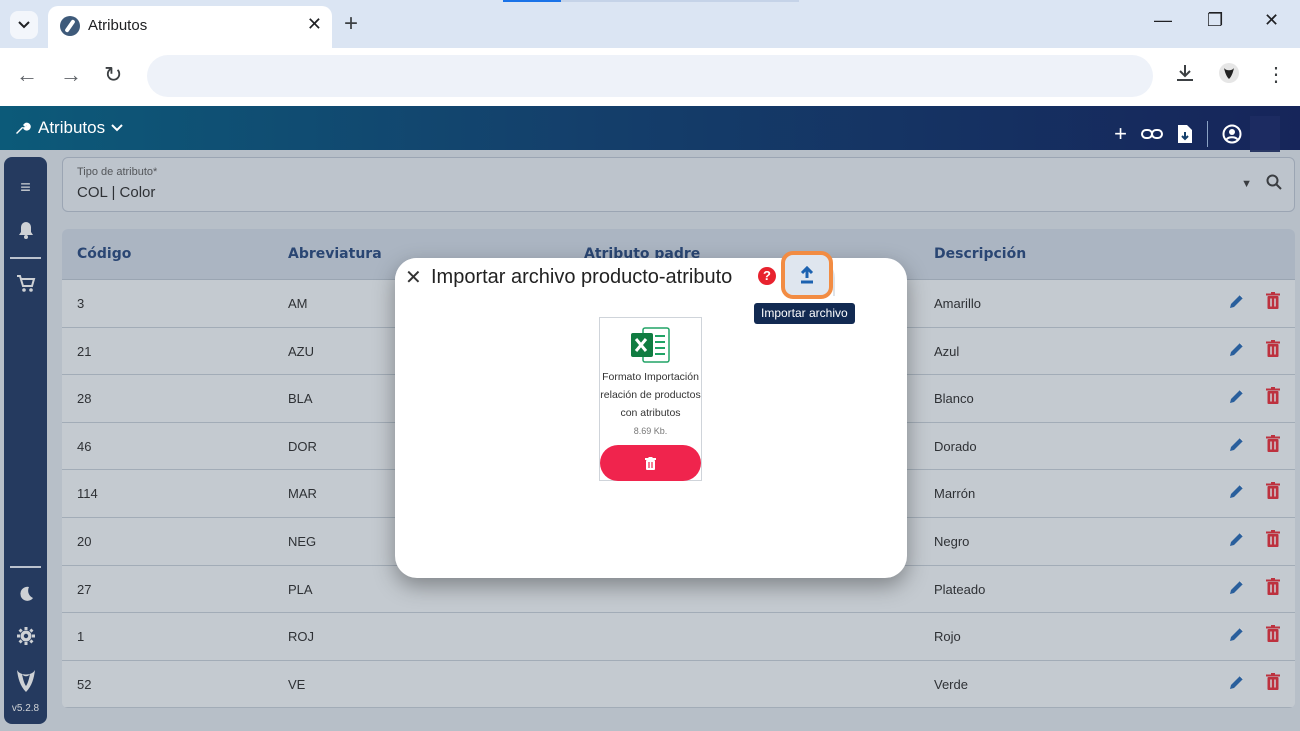  Describe the element at coordinates (23, 128) in the screenshot. I see `wrench-icon` at that location.